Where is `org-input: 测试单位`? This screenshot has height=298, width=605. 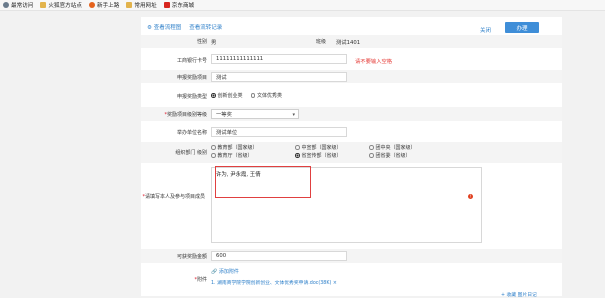 org-input: 测试单位 is located at coordinates (279, 132).